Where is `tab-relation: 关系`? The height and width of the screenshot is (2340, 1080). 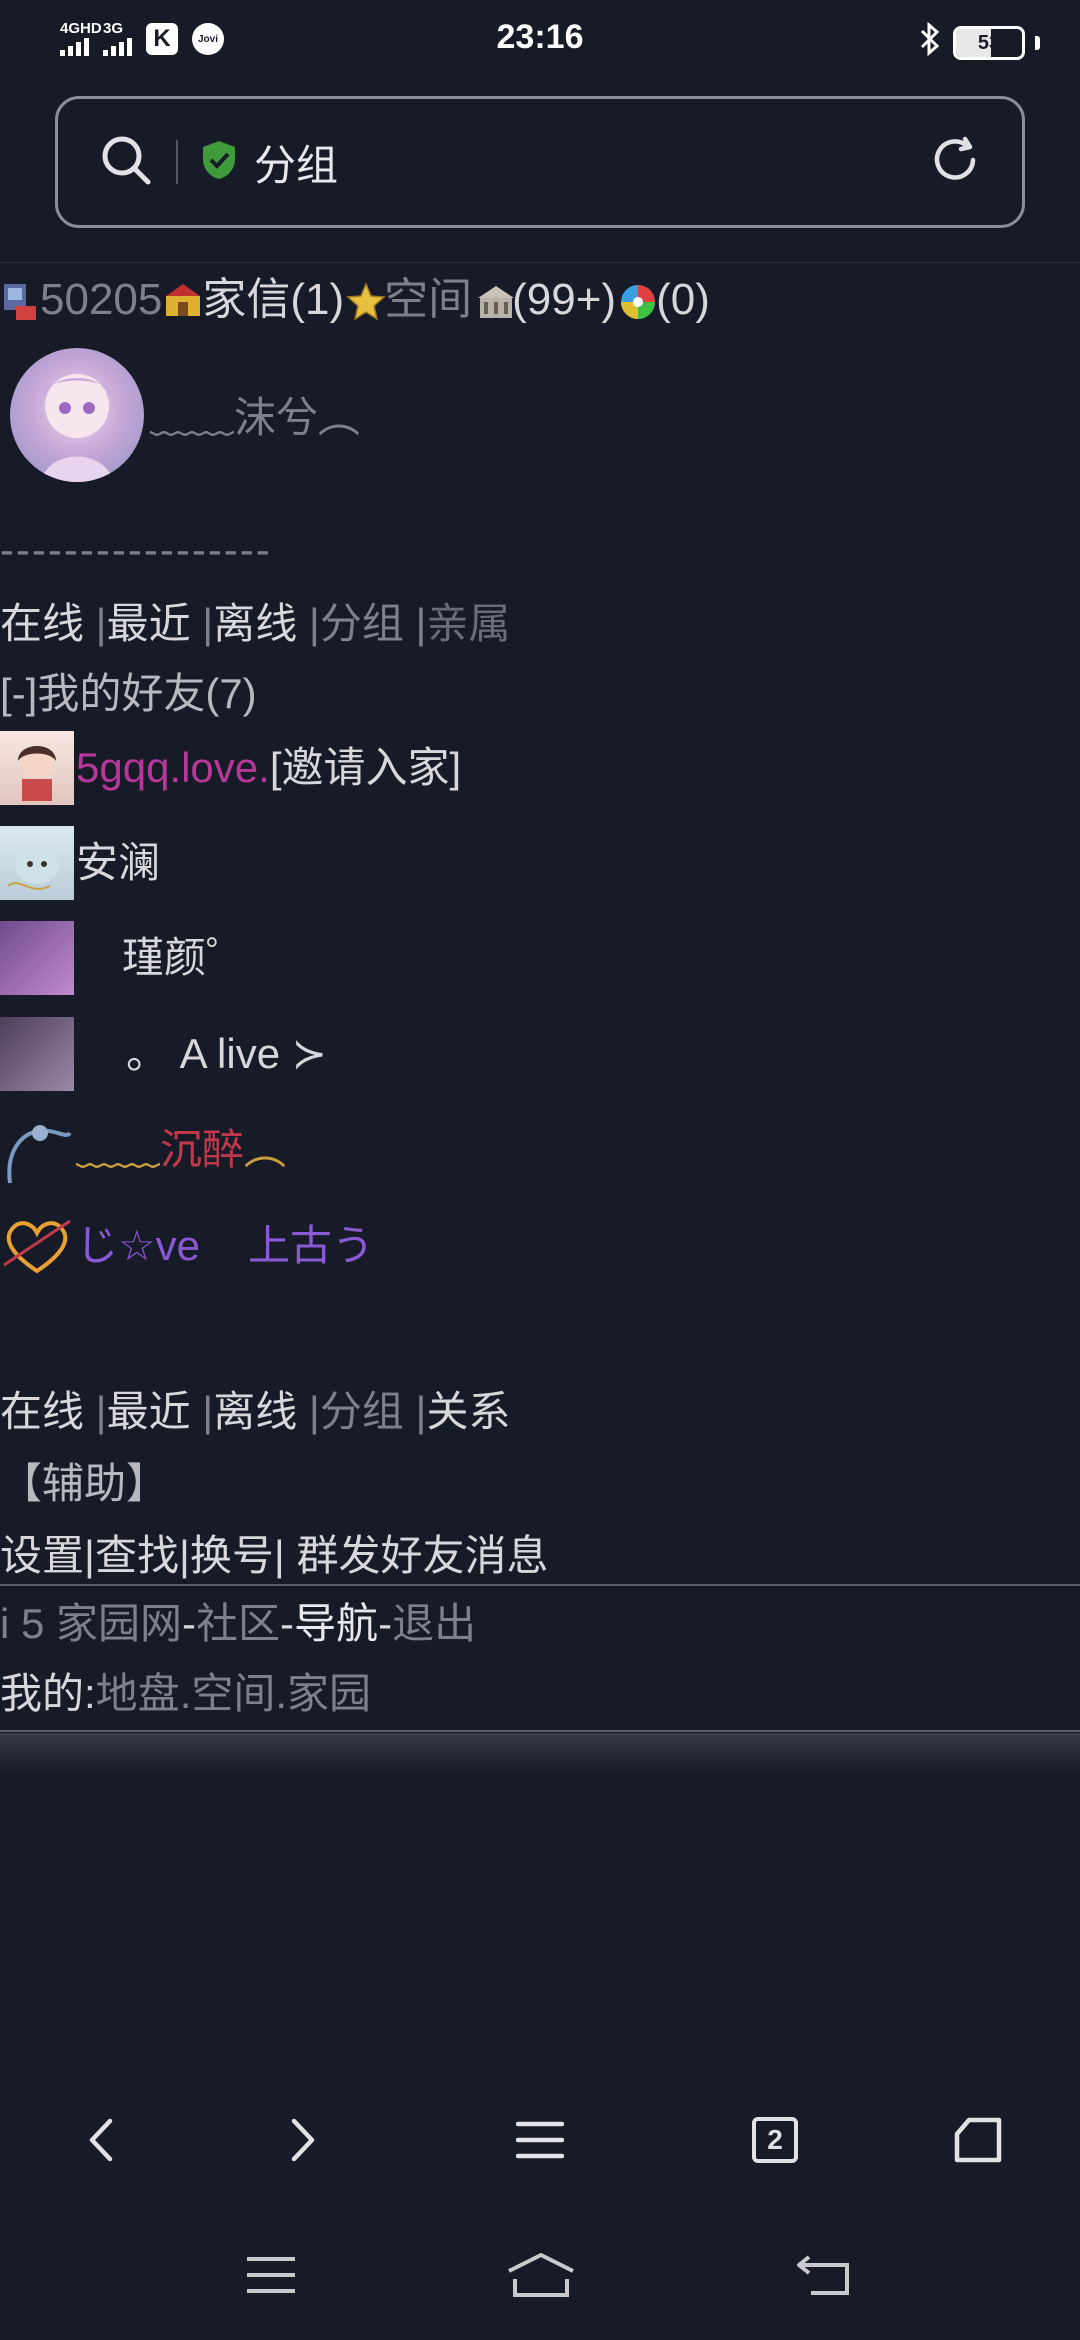
tab-relation: 关系 is located at coordinates (468, 1412).